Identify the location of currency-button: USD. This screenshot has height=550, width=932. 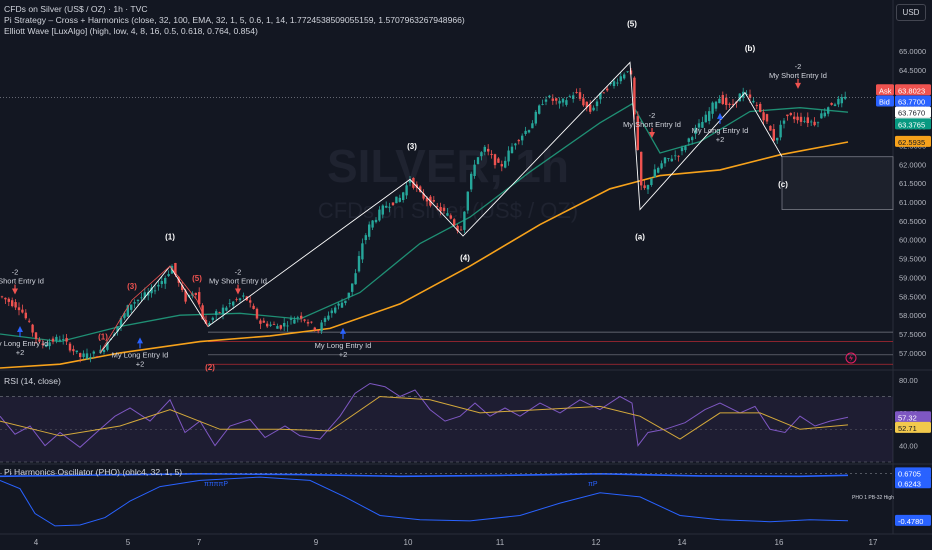
(911, 12).